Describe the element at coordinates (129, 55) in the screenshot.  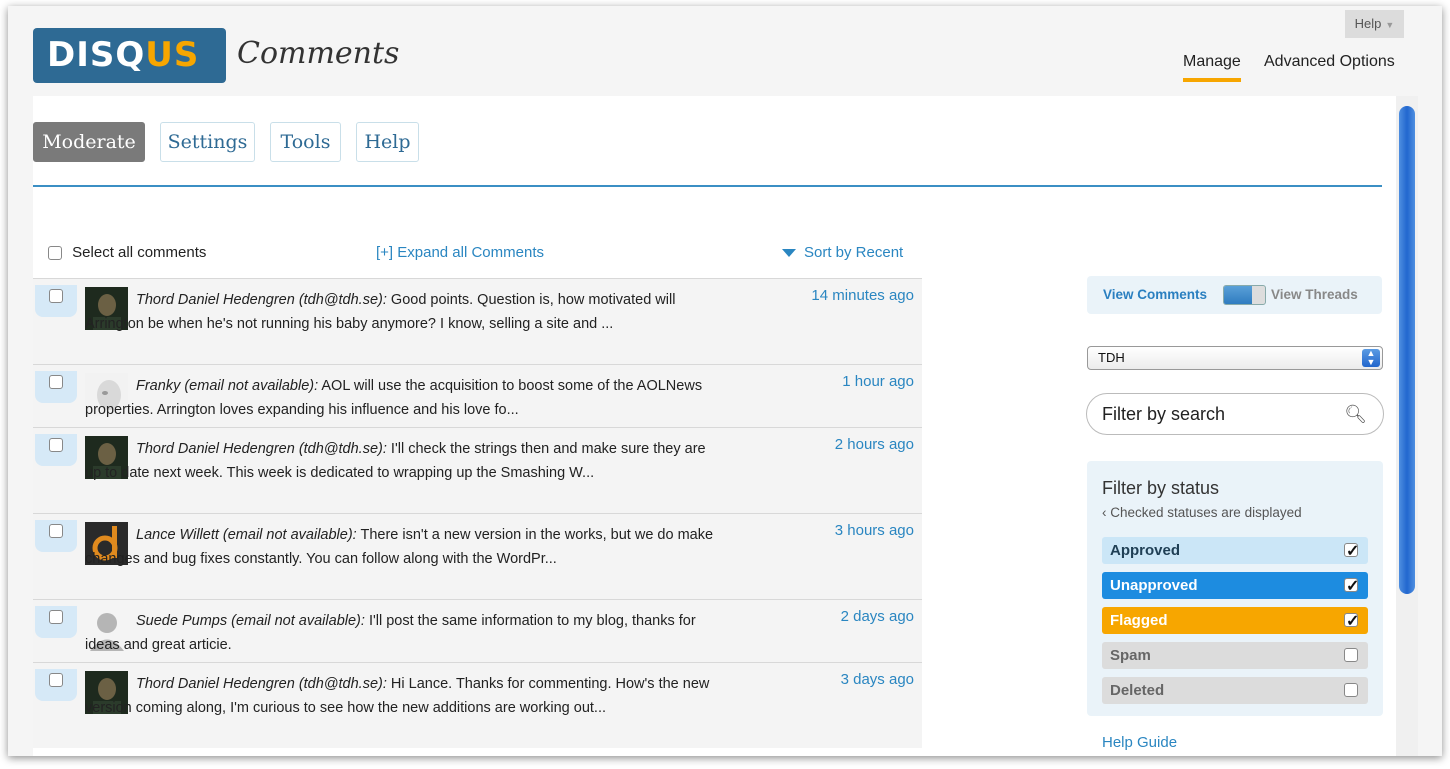
I see `disqus-logo: DISQUS` at that location.